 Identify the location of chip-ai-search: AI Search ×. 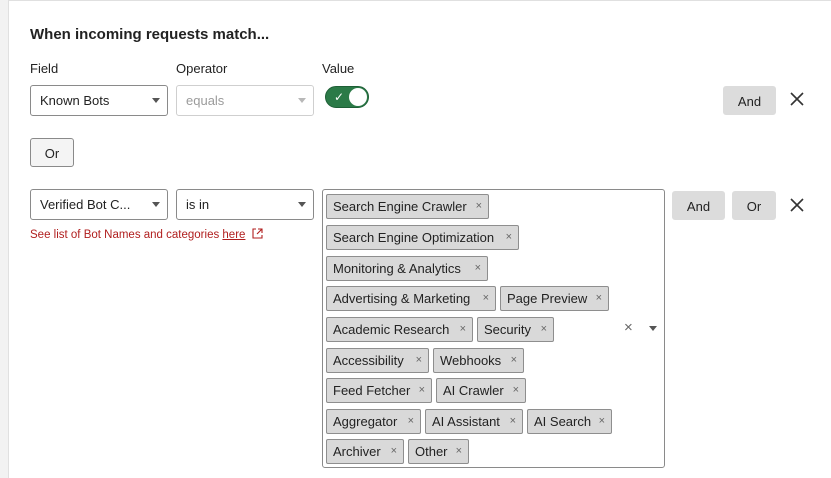
(569, 421).